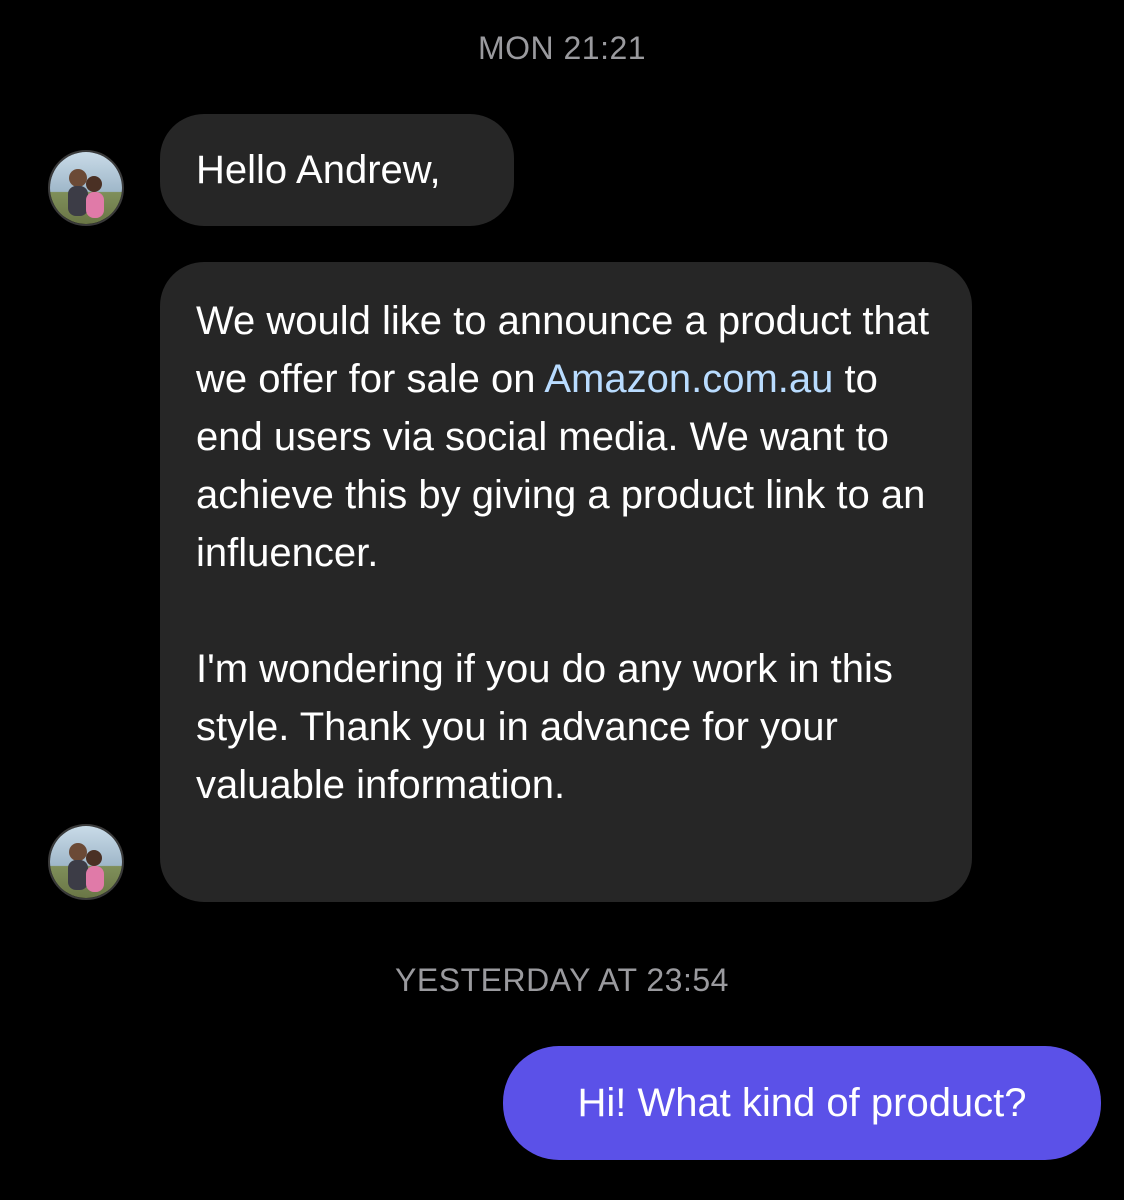 The width and height of the screenshot is (1124, 1200). I want to click on message-text: Hello Andrew,, so click(318, 170).